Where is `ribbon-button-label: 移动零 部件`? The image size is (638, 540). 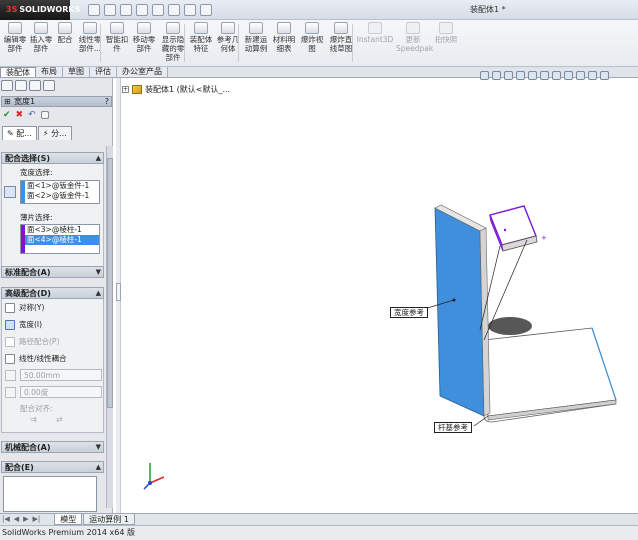
ribbon-button-label: 移动零 部件 is located at coordinates (144, 44).